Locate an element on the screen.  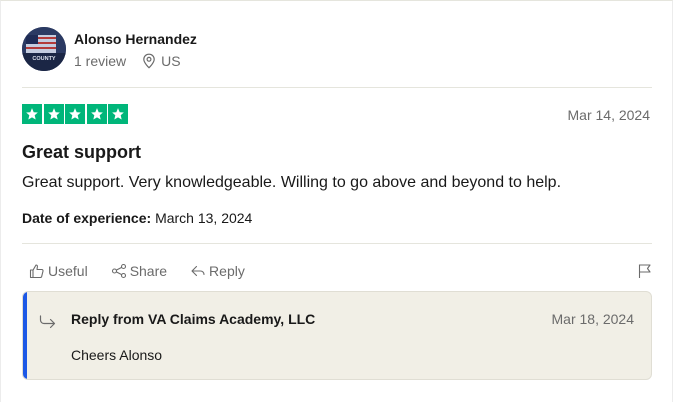
share-label: Share is located at coordinates (148, 271).